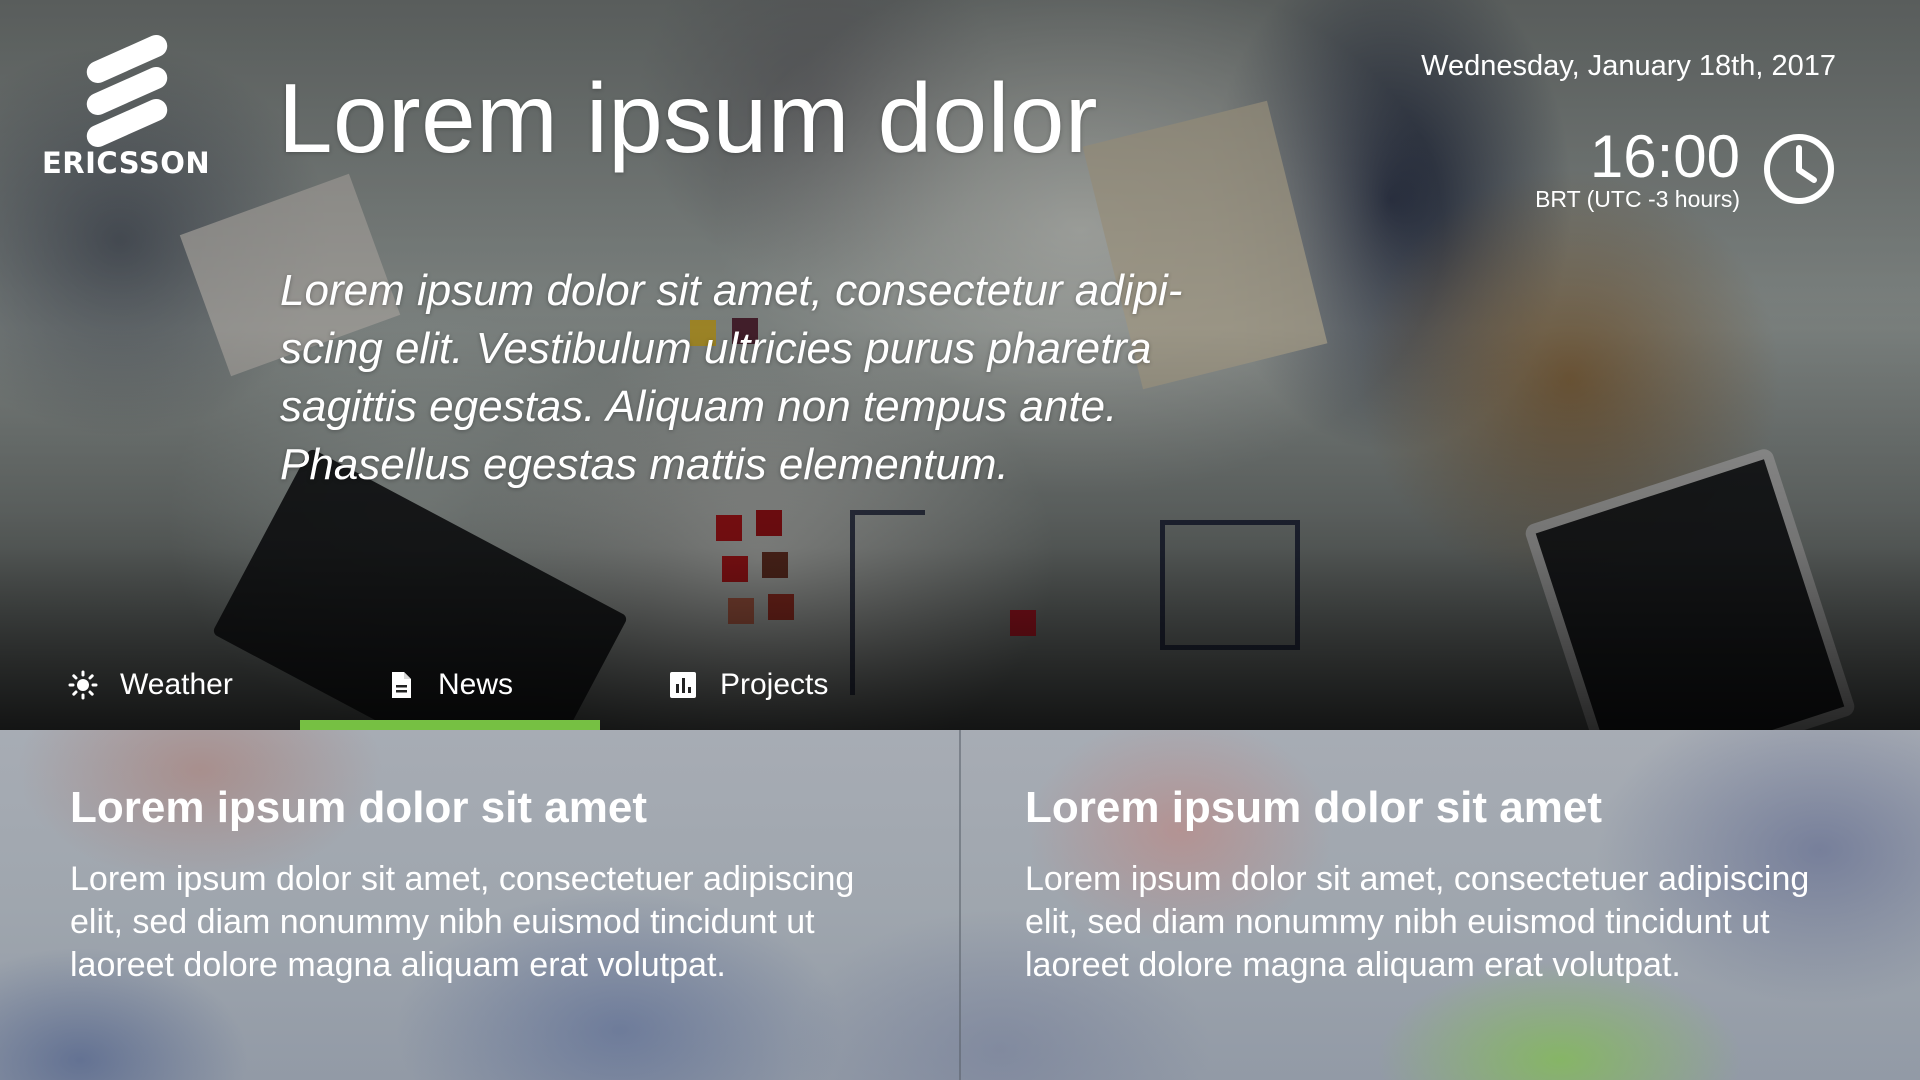  I want to click on tab-weather-label: Weather, so click(176, 684).